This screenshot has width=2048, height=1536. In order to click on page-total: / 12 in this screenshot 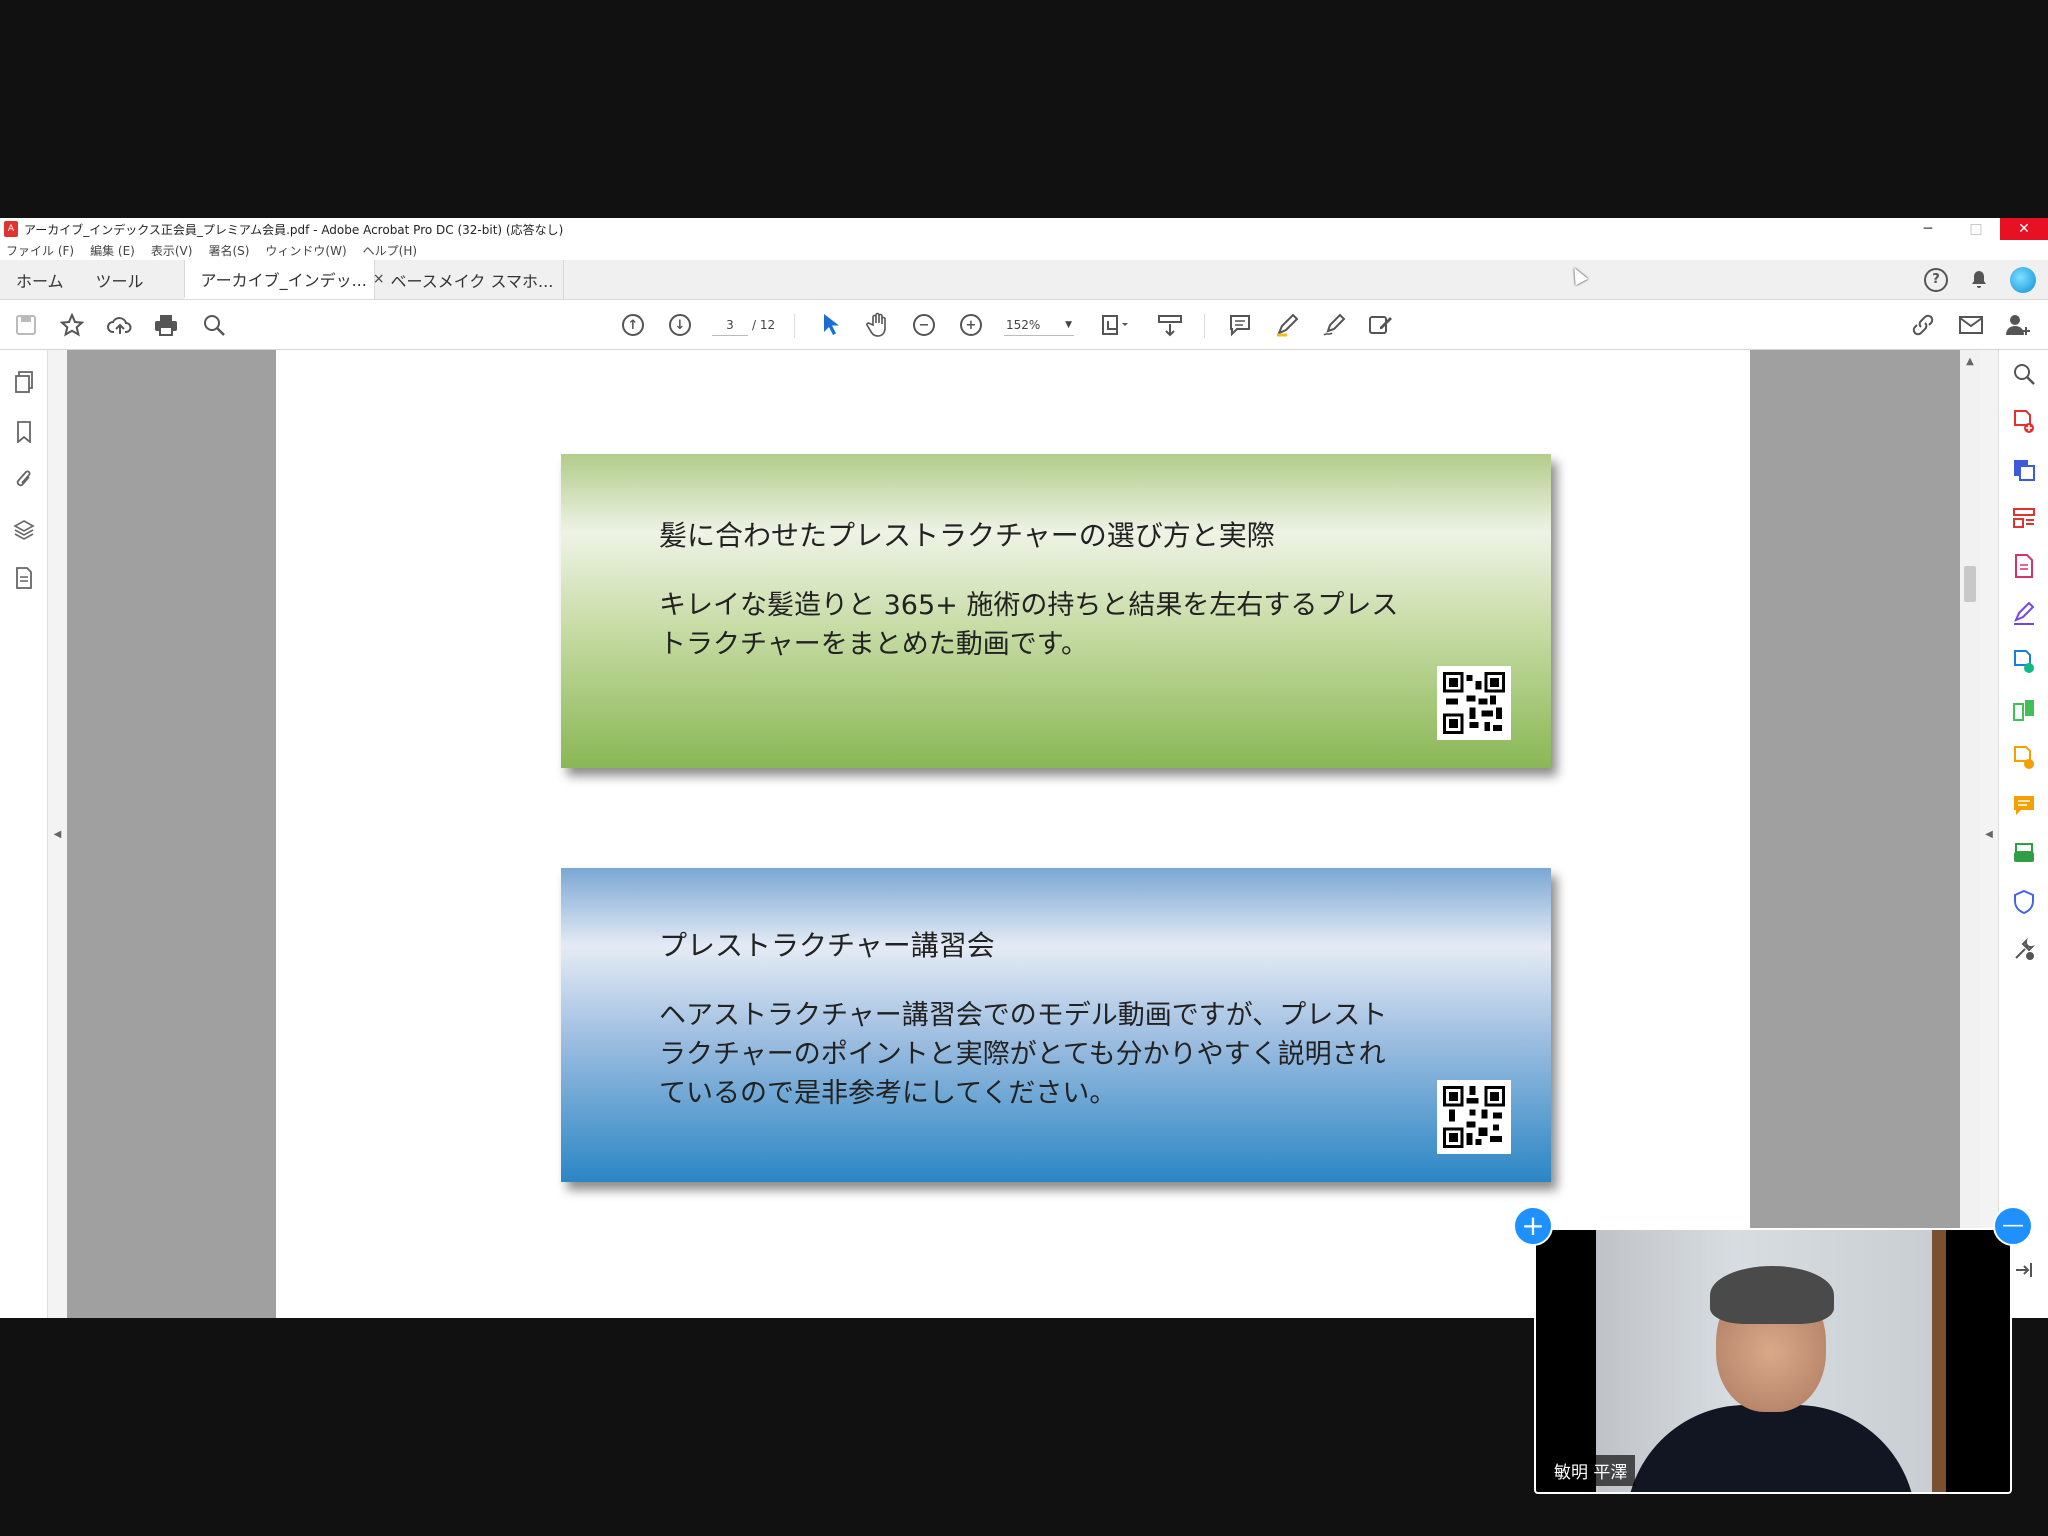, I will do `click(764, 325)`.